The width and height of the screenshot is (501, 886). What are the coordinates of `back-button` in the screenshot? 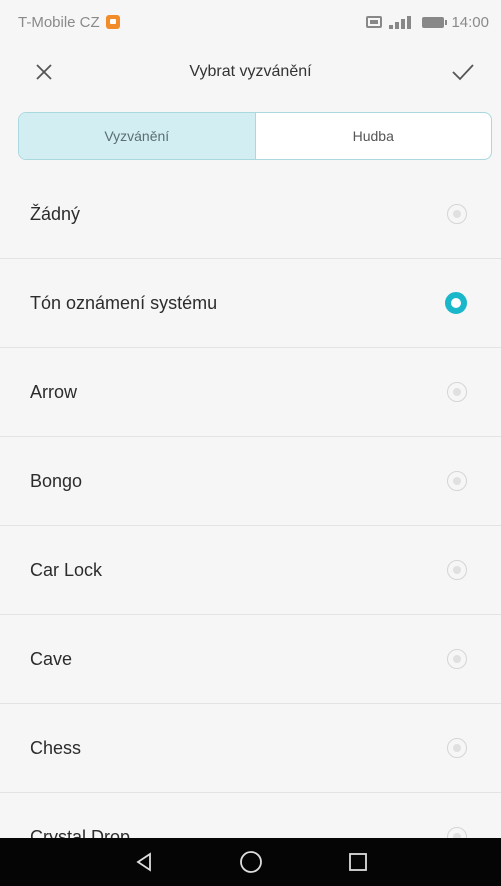 It's located at (144, 862).